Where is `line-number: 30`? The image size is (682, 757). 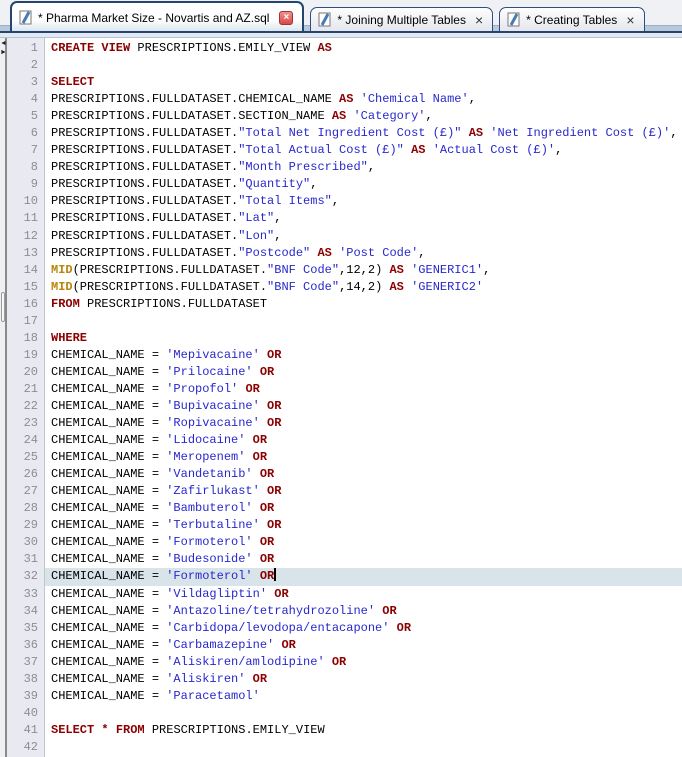 line-number: 30 is located at coordinates (30, 542).